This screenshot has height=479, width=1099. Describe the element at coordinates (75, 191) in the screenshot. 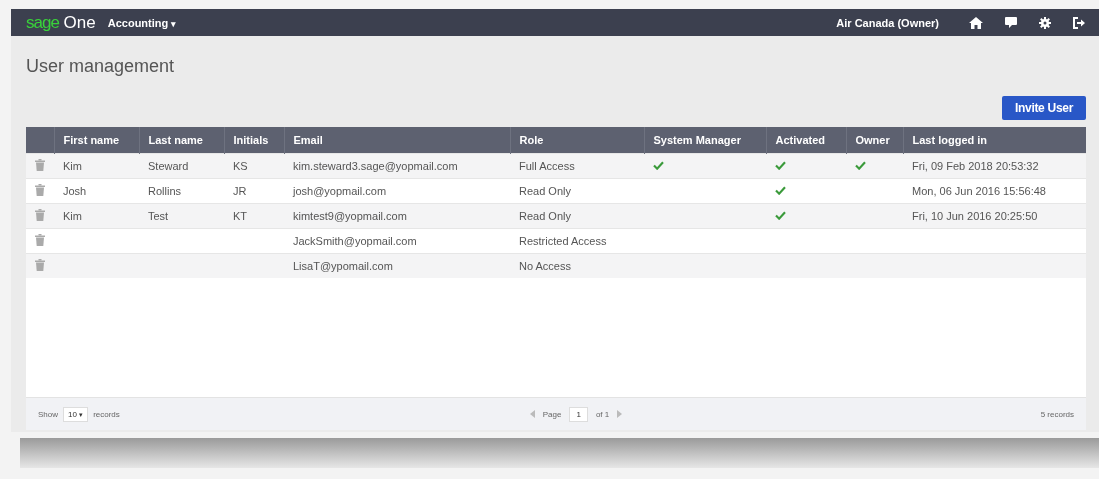

I see `table-cell: Josh` at that location.